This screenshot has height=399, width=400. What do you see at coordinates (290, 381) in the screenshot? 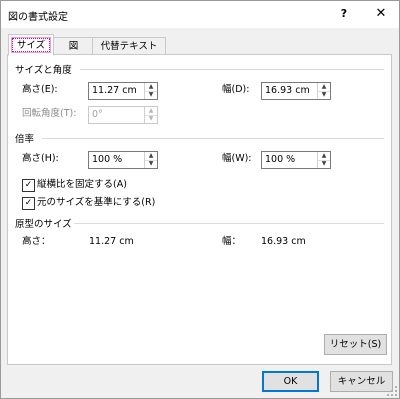
I see `ok-button: OK` at bounding box center [290, 381].